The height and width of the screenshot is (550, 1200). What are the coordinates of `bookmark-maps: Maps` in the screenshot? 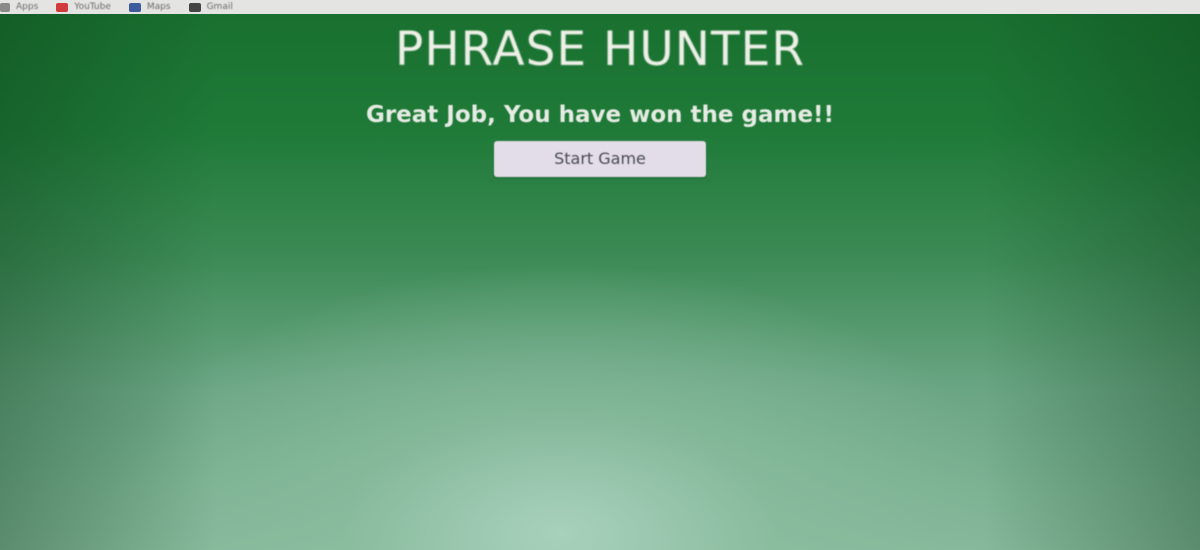 It's located at (149, 7).